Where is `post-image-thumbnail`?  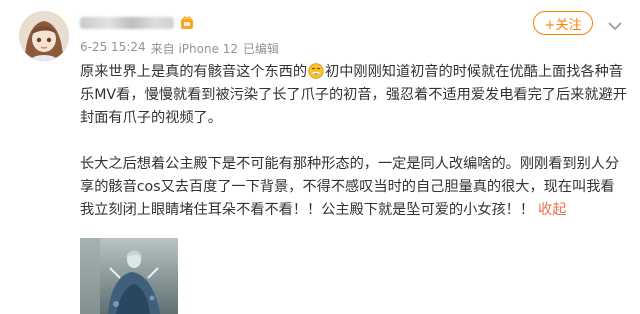
post-image-thumbnail is located at coordinates (129, 276).